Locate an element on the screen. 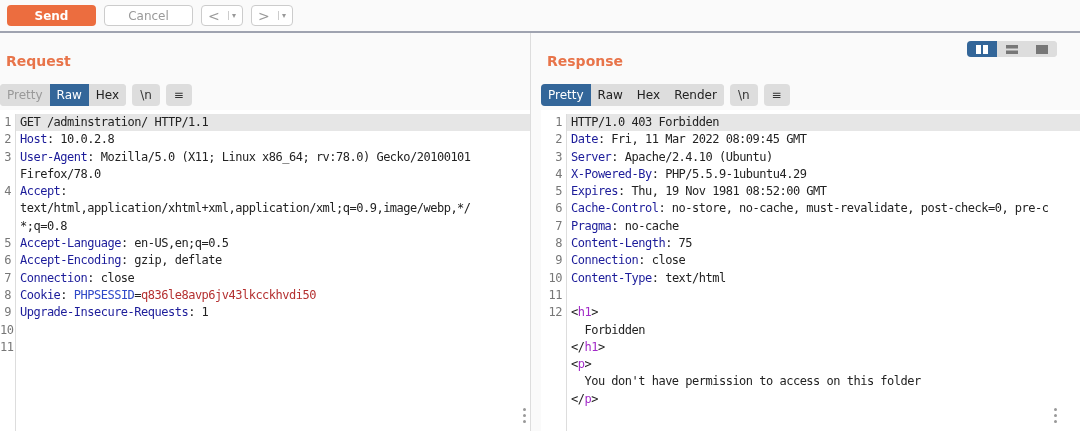  code-line: X-Powered-By: PHP/5.5.9-1ubuntu4.29 is located at coordinates (689, 173).